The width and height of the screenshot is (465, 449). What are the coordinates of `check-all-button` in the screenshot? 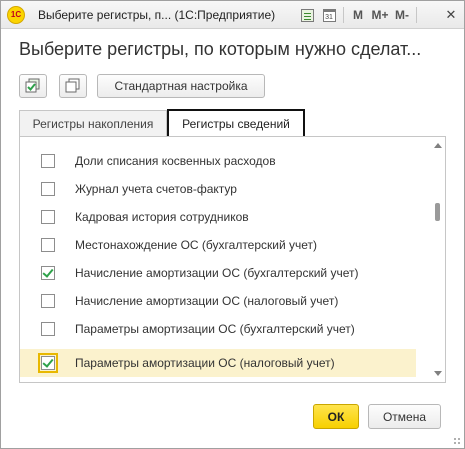 It's located at (33, 86).